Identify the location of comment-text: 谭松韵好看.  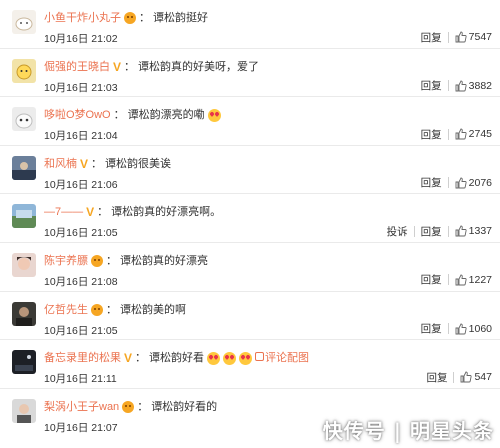
(177, 358).